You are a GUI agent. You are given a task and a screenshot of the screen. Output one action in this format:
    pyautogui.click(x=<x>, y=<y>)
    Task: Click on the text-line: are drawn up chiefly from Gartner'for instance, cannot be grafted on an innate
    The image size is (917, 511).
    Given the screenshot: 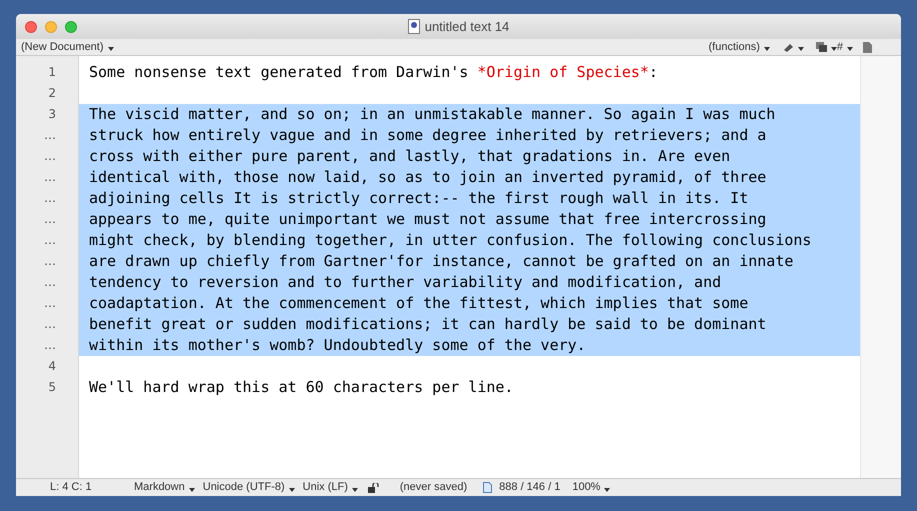 What is the action you would take?
    pyautogui.click(x=441, y=261)
    